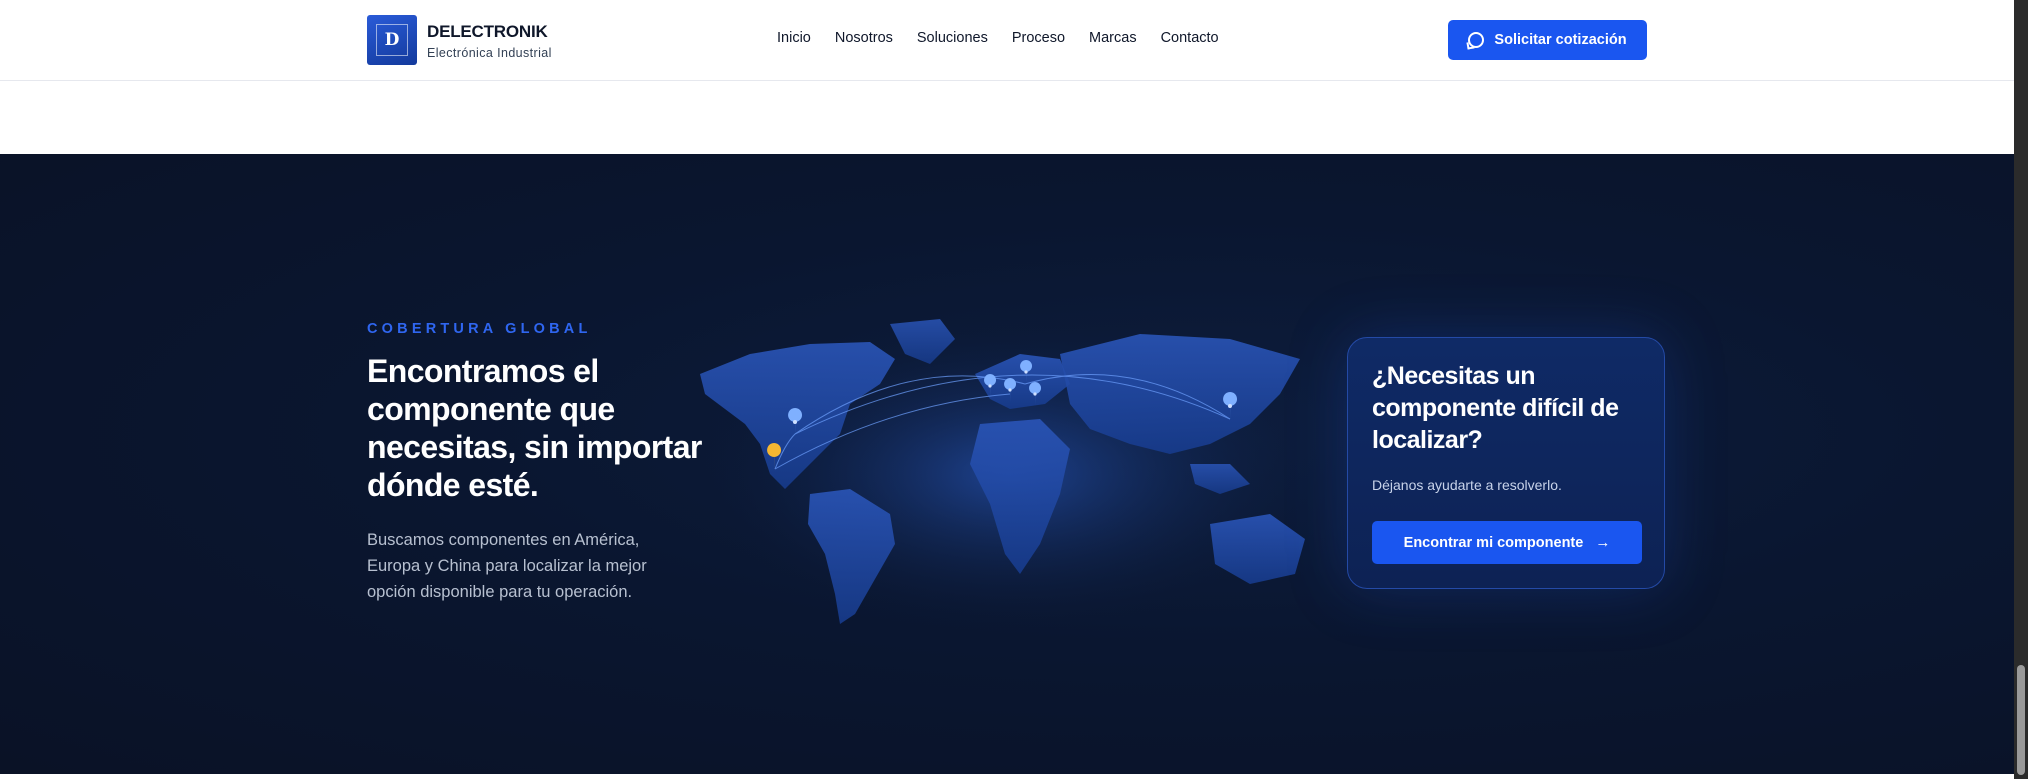  Describe the element at coordinates (1560, 40) in the screenshot. I see `request-quote-label: Solicitar cotización` at that location.